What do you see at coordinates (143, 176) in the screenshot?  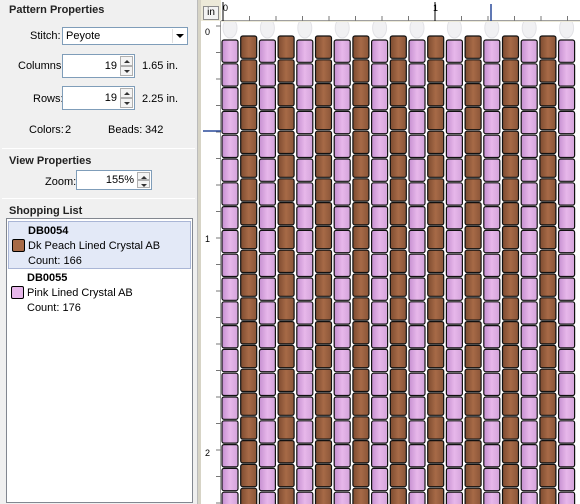 I see `zoom-increment-icon` at bounding box center [143, 176].